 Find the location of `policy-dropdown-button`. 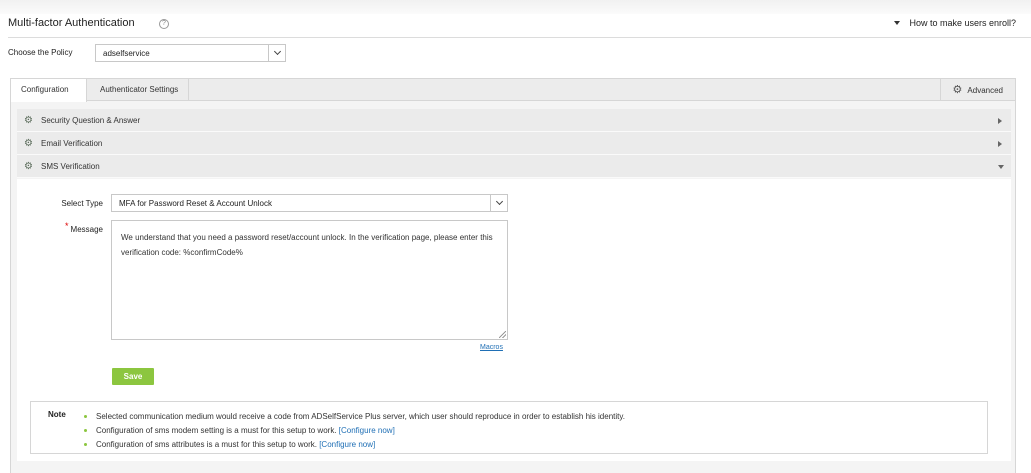

policy-dropdown-button is located at coordinates (276, 53).